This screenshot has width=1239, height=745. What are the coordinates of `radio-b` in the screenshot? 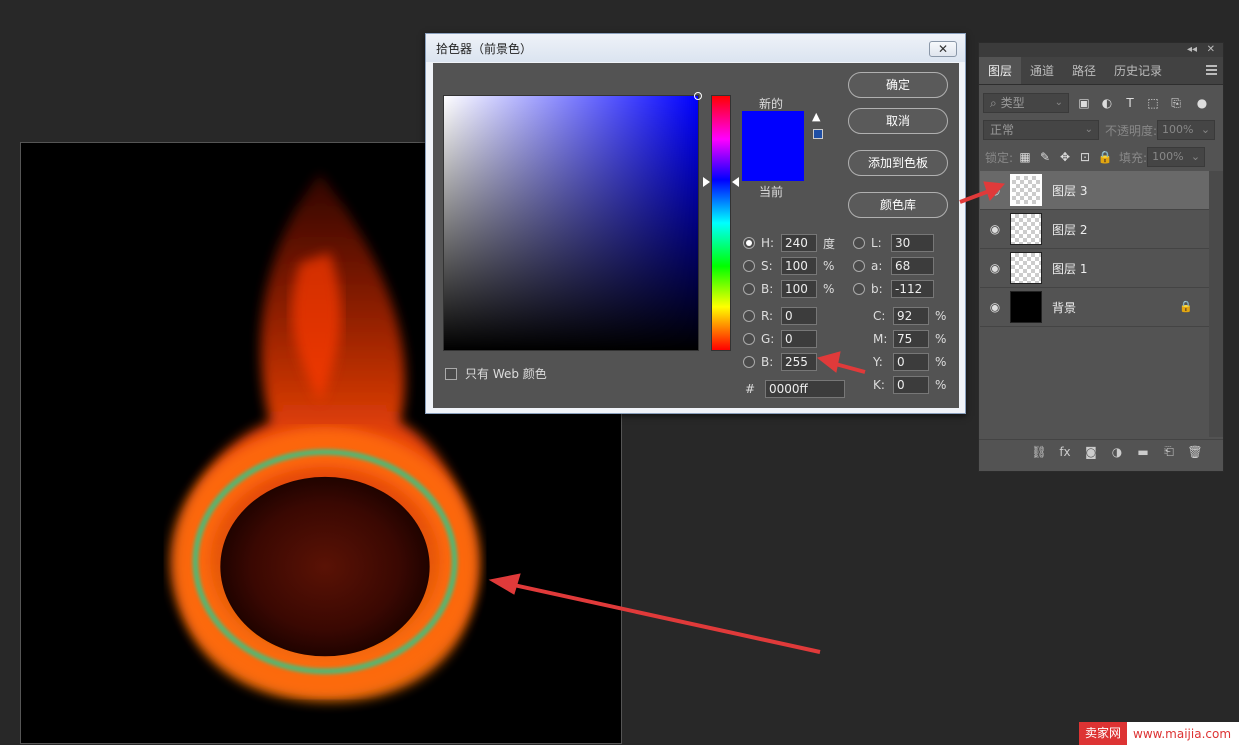 It's located at (749, 289).